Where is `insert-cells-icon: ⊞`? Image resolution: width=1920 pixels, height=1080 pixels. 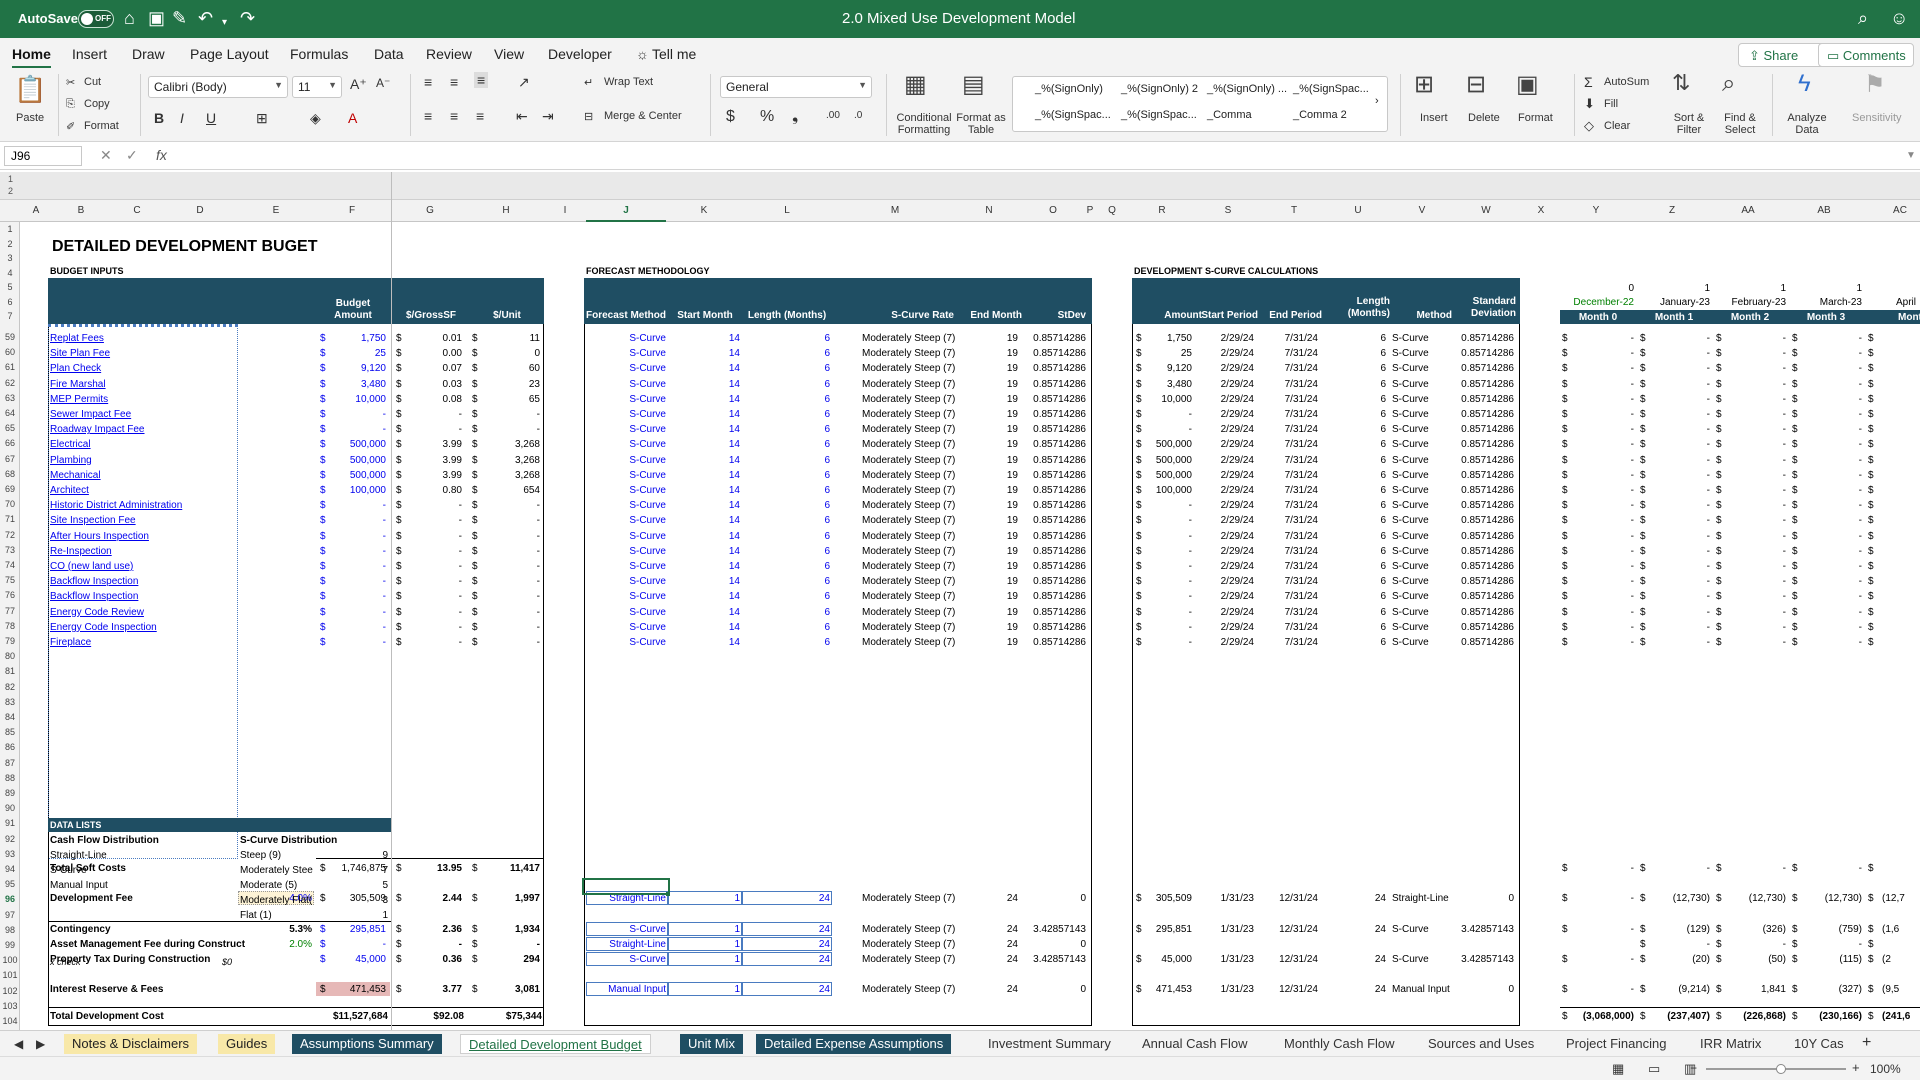 insert-cells-icon: ⊞ is located at coordinates (1424, 84).